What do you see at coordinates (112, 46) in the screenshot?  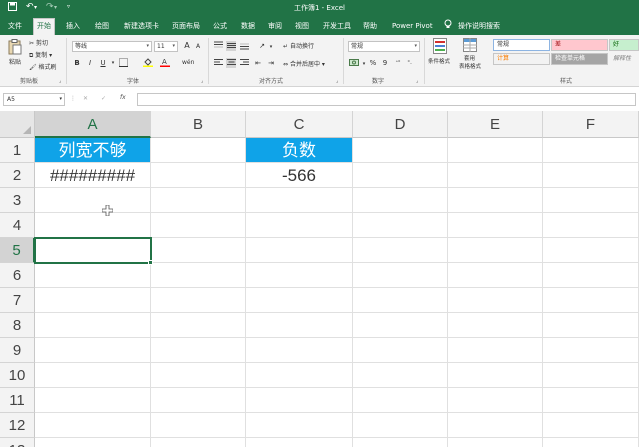 I see `font-name-combo: 等线 ▾` at bounding box center [112, 46].